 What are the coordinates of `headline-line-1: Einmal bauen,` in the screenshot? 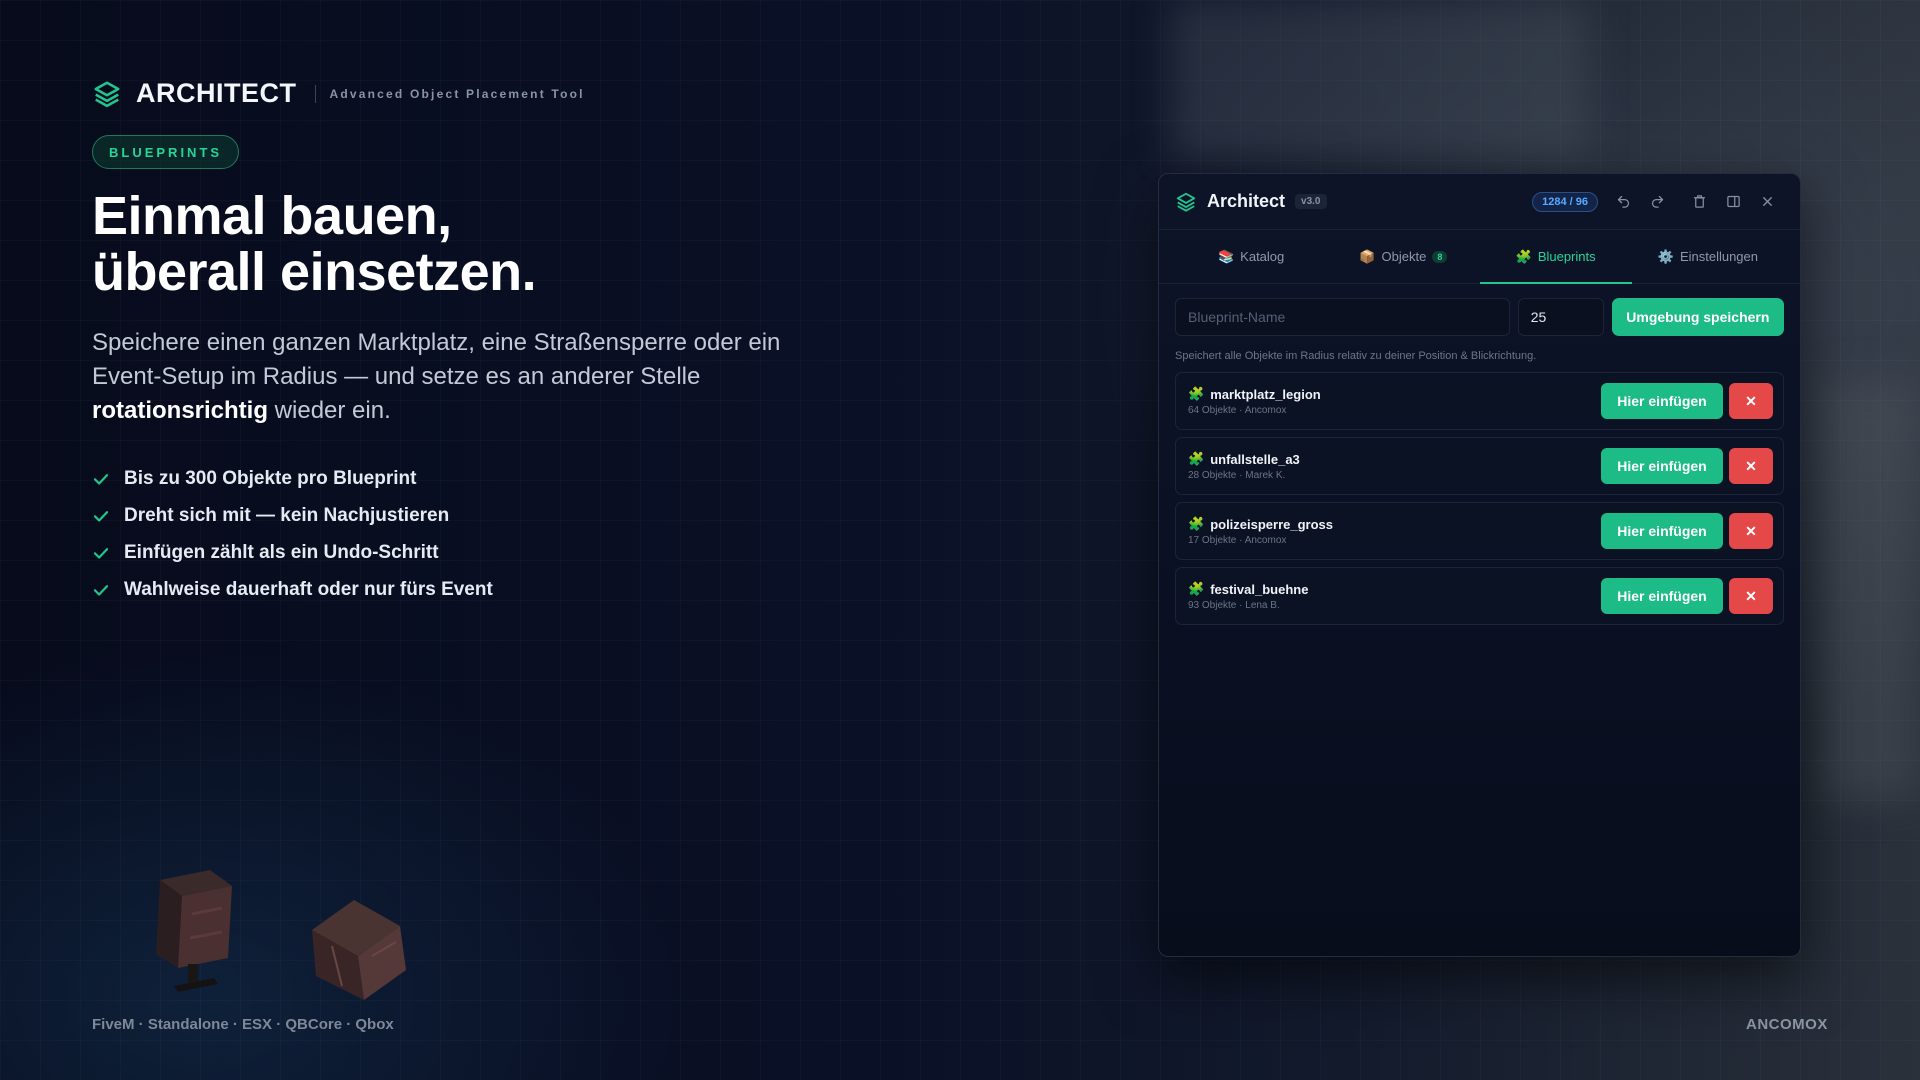 It's located at (272, 216).